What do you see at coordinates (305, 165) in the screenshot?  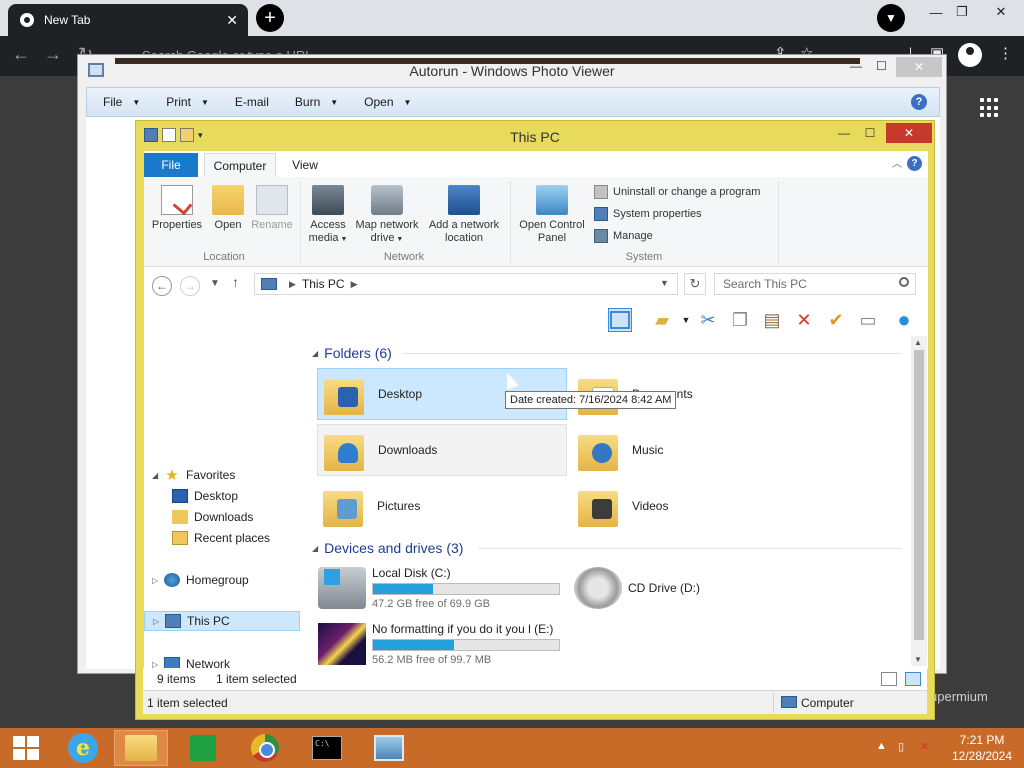 I see `tab-view: View` at bounding box center [305, 165].